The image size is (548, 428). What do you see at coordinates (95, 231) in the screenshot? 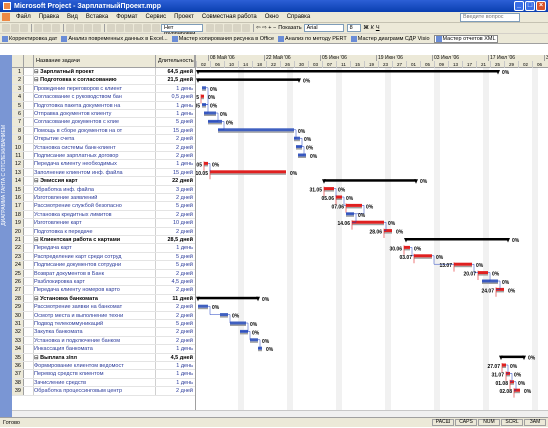
I see `task-name: Подготовка к передаче` at bounding box center [95, 231].